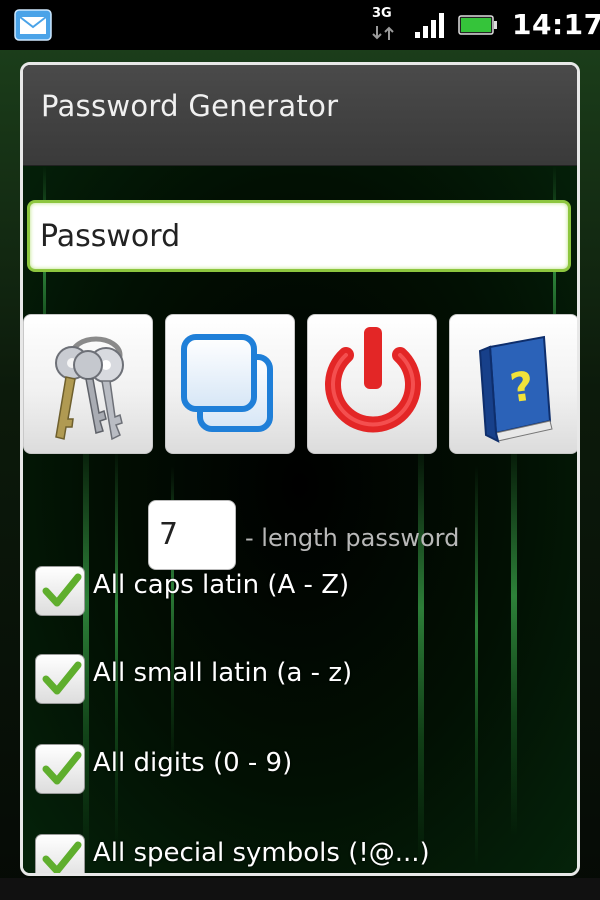 The width and height of the screenshot is (600, 900). Describe the element at coordinates (223, 673) in the screenshot. I see `option-label: All small latin (a - z)` at that location.